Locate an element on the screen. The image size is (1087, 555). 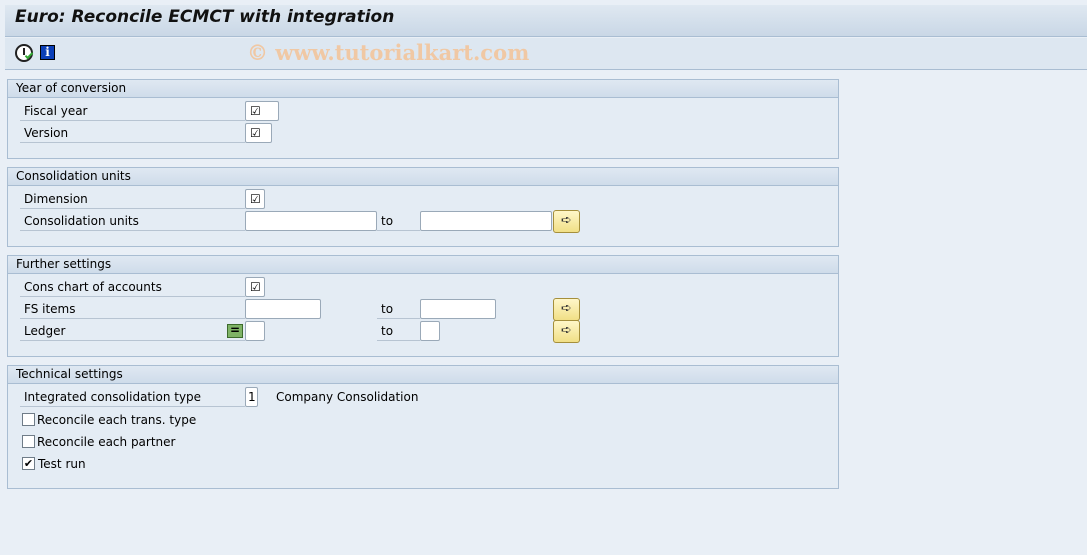
reconcile-partner-checkbox is located at coordinates (28, 441).